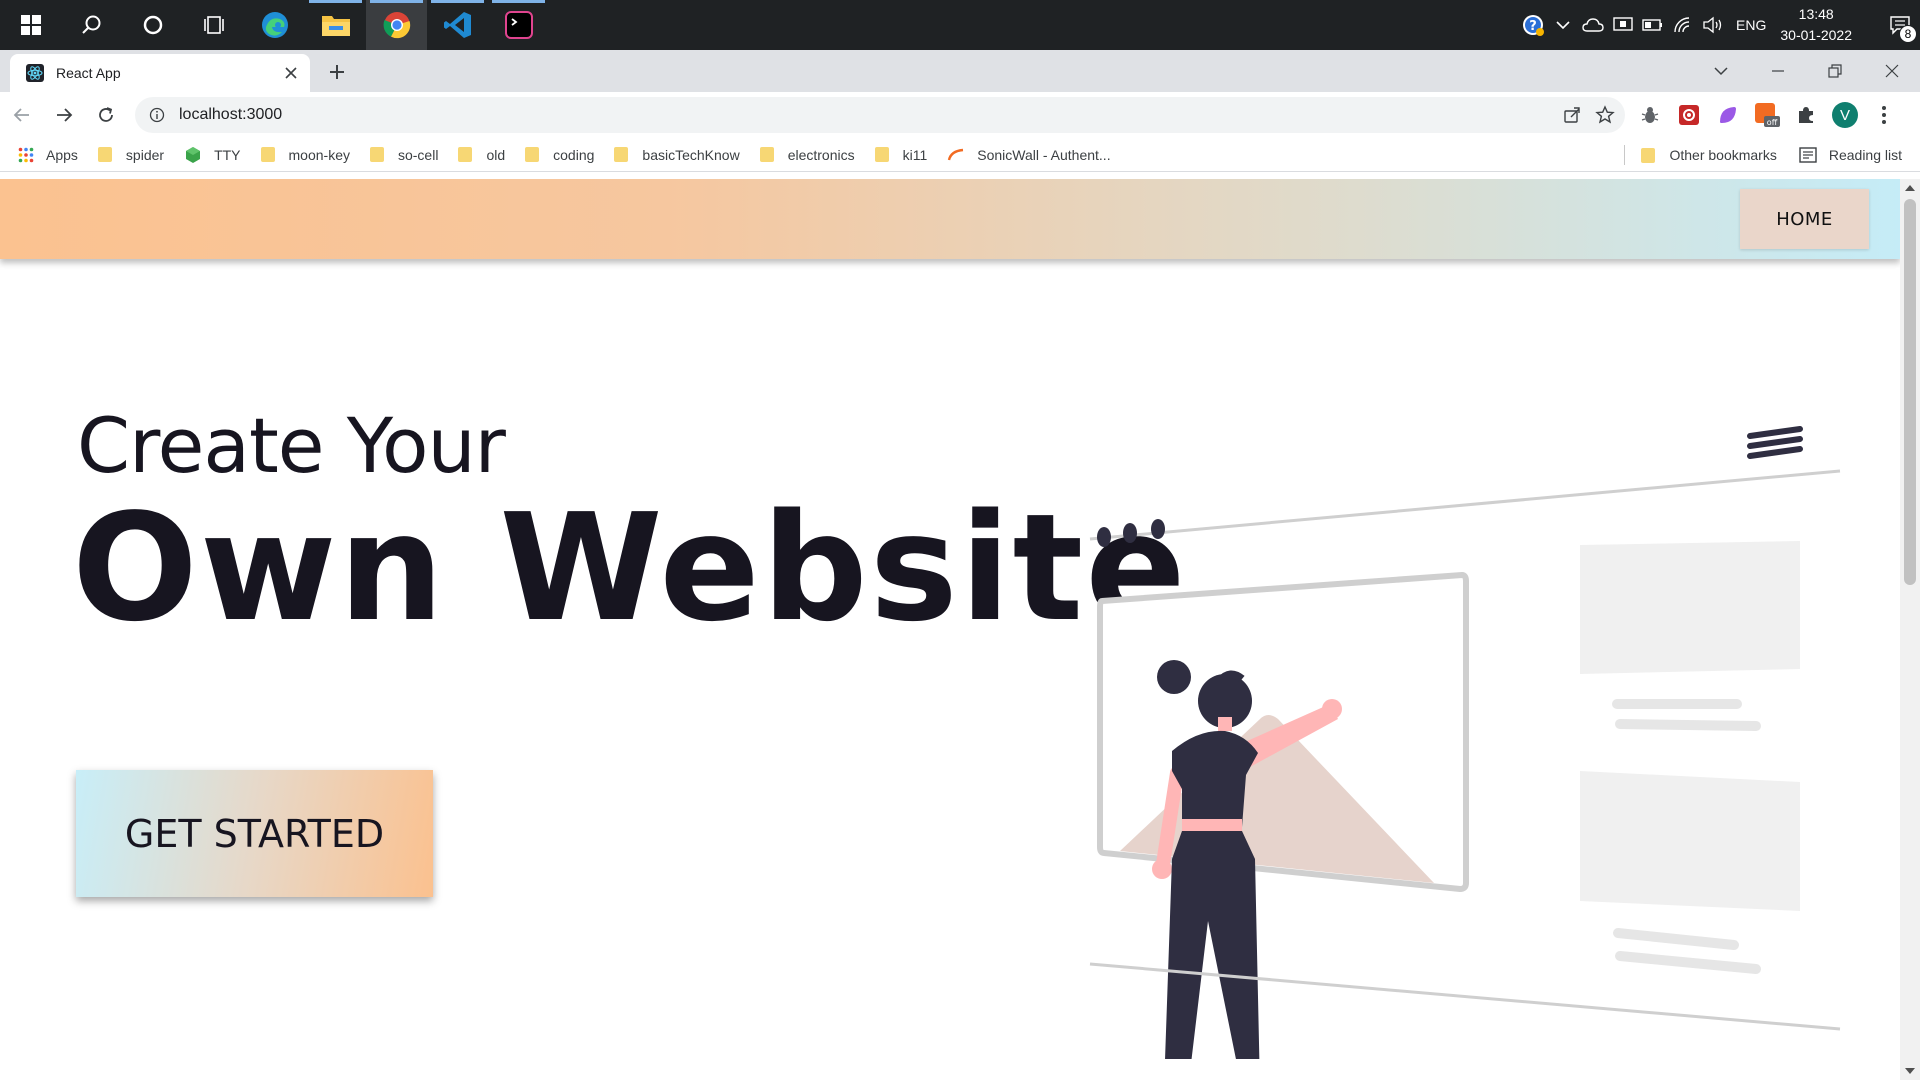  Describe the element at coordinates (1728, 115) in the screenshot. I see `purple-extension-icon` at that location.